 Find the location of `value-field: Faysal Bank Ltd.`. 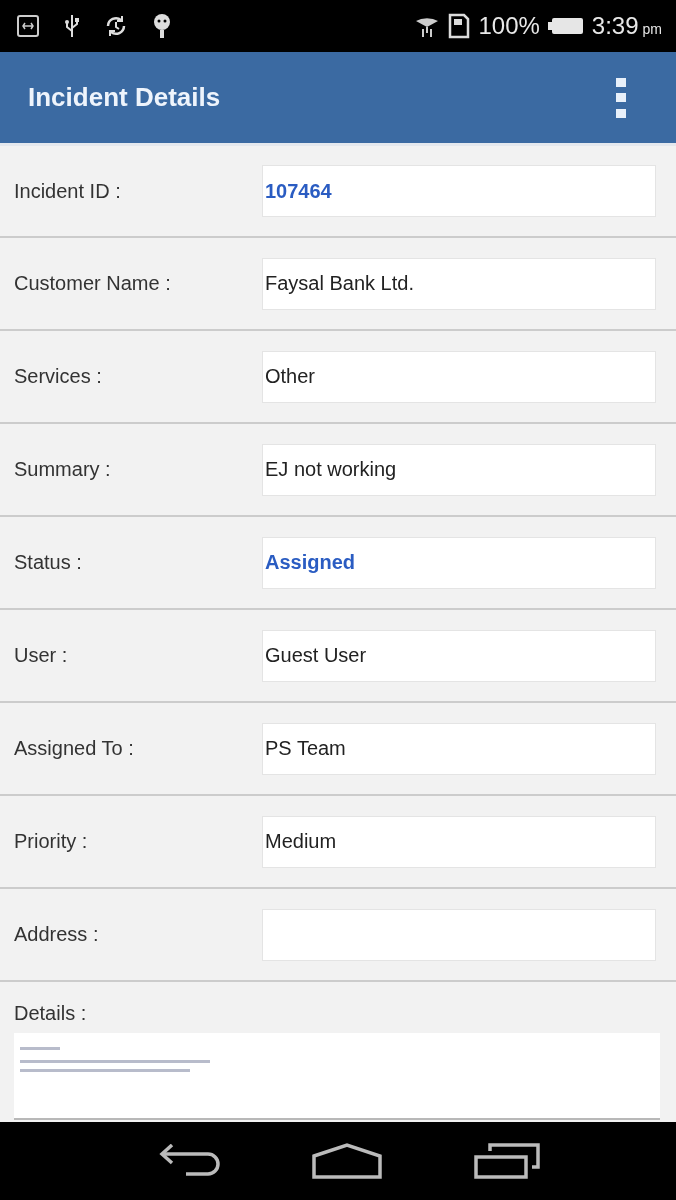

value-field: Faysal Bank Ltd. is located at coordinates (459, 283).